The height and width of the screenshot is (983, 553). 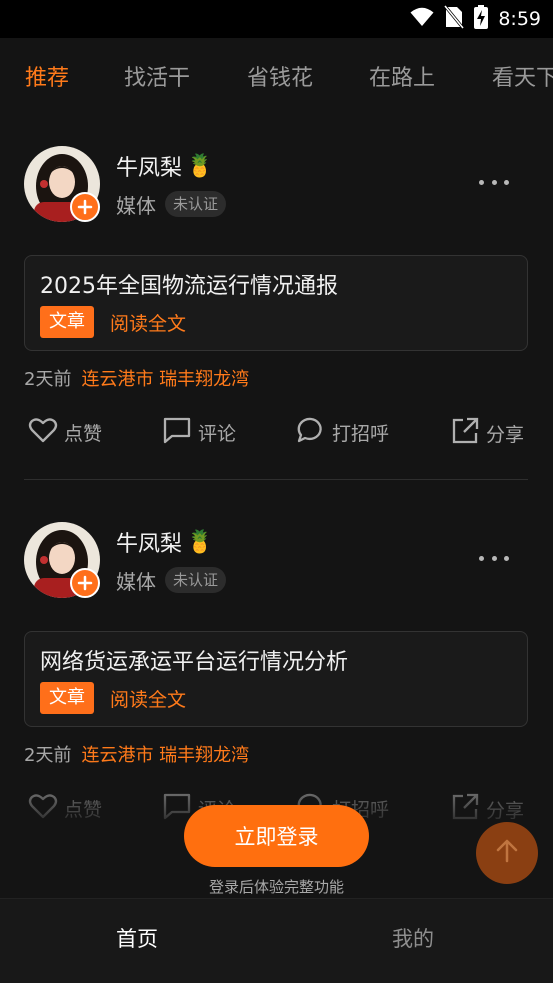 I want to click on tab-save-money: 省钱花, so click(x=280, y=76).